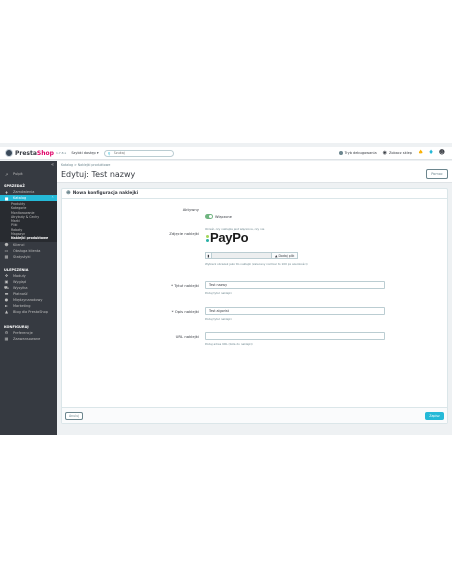 Image resolution: width=452 pixels, height=584 pixels. Describe the element at coordinates (20, 293) in the screenshot. I see `sidebar-item-label: Płatność` at that location.